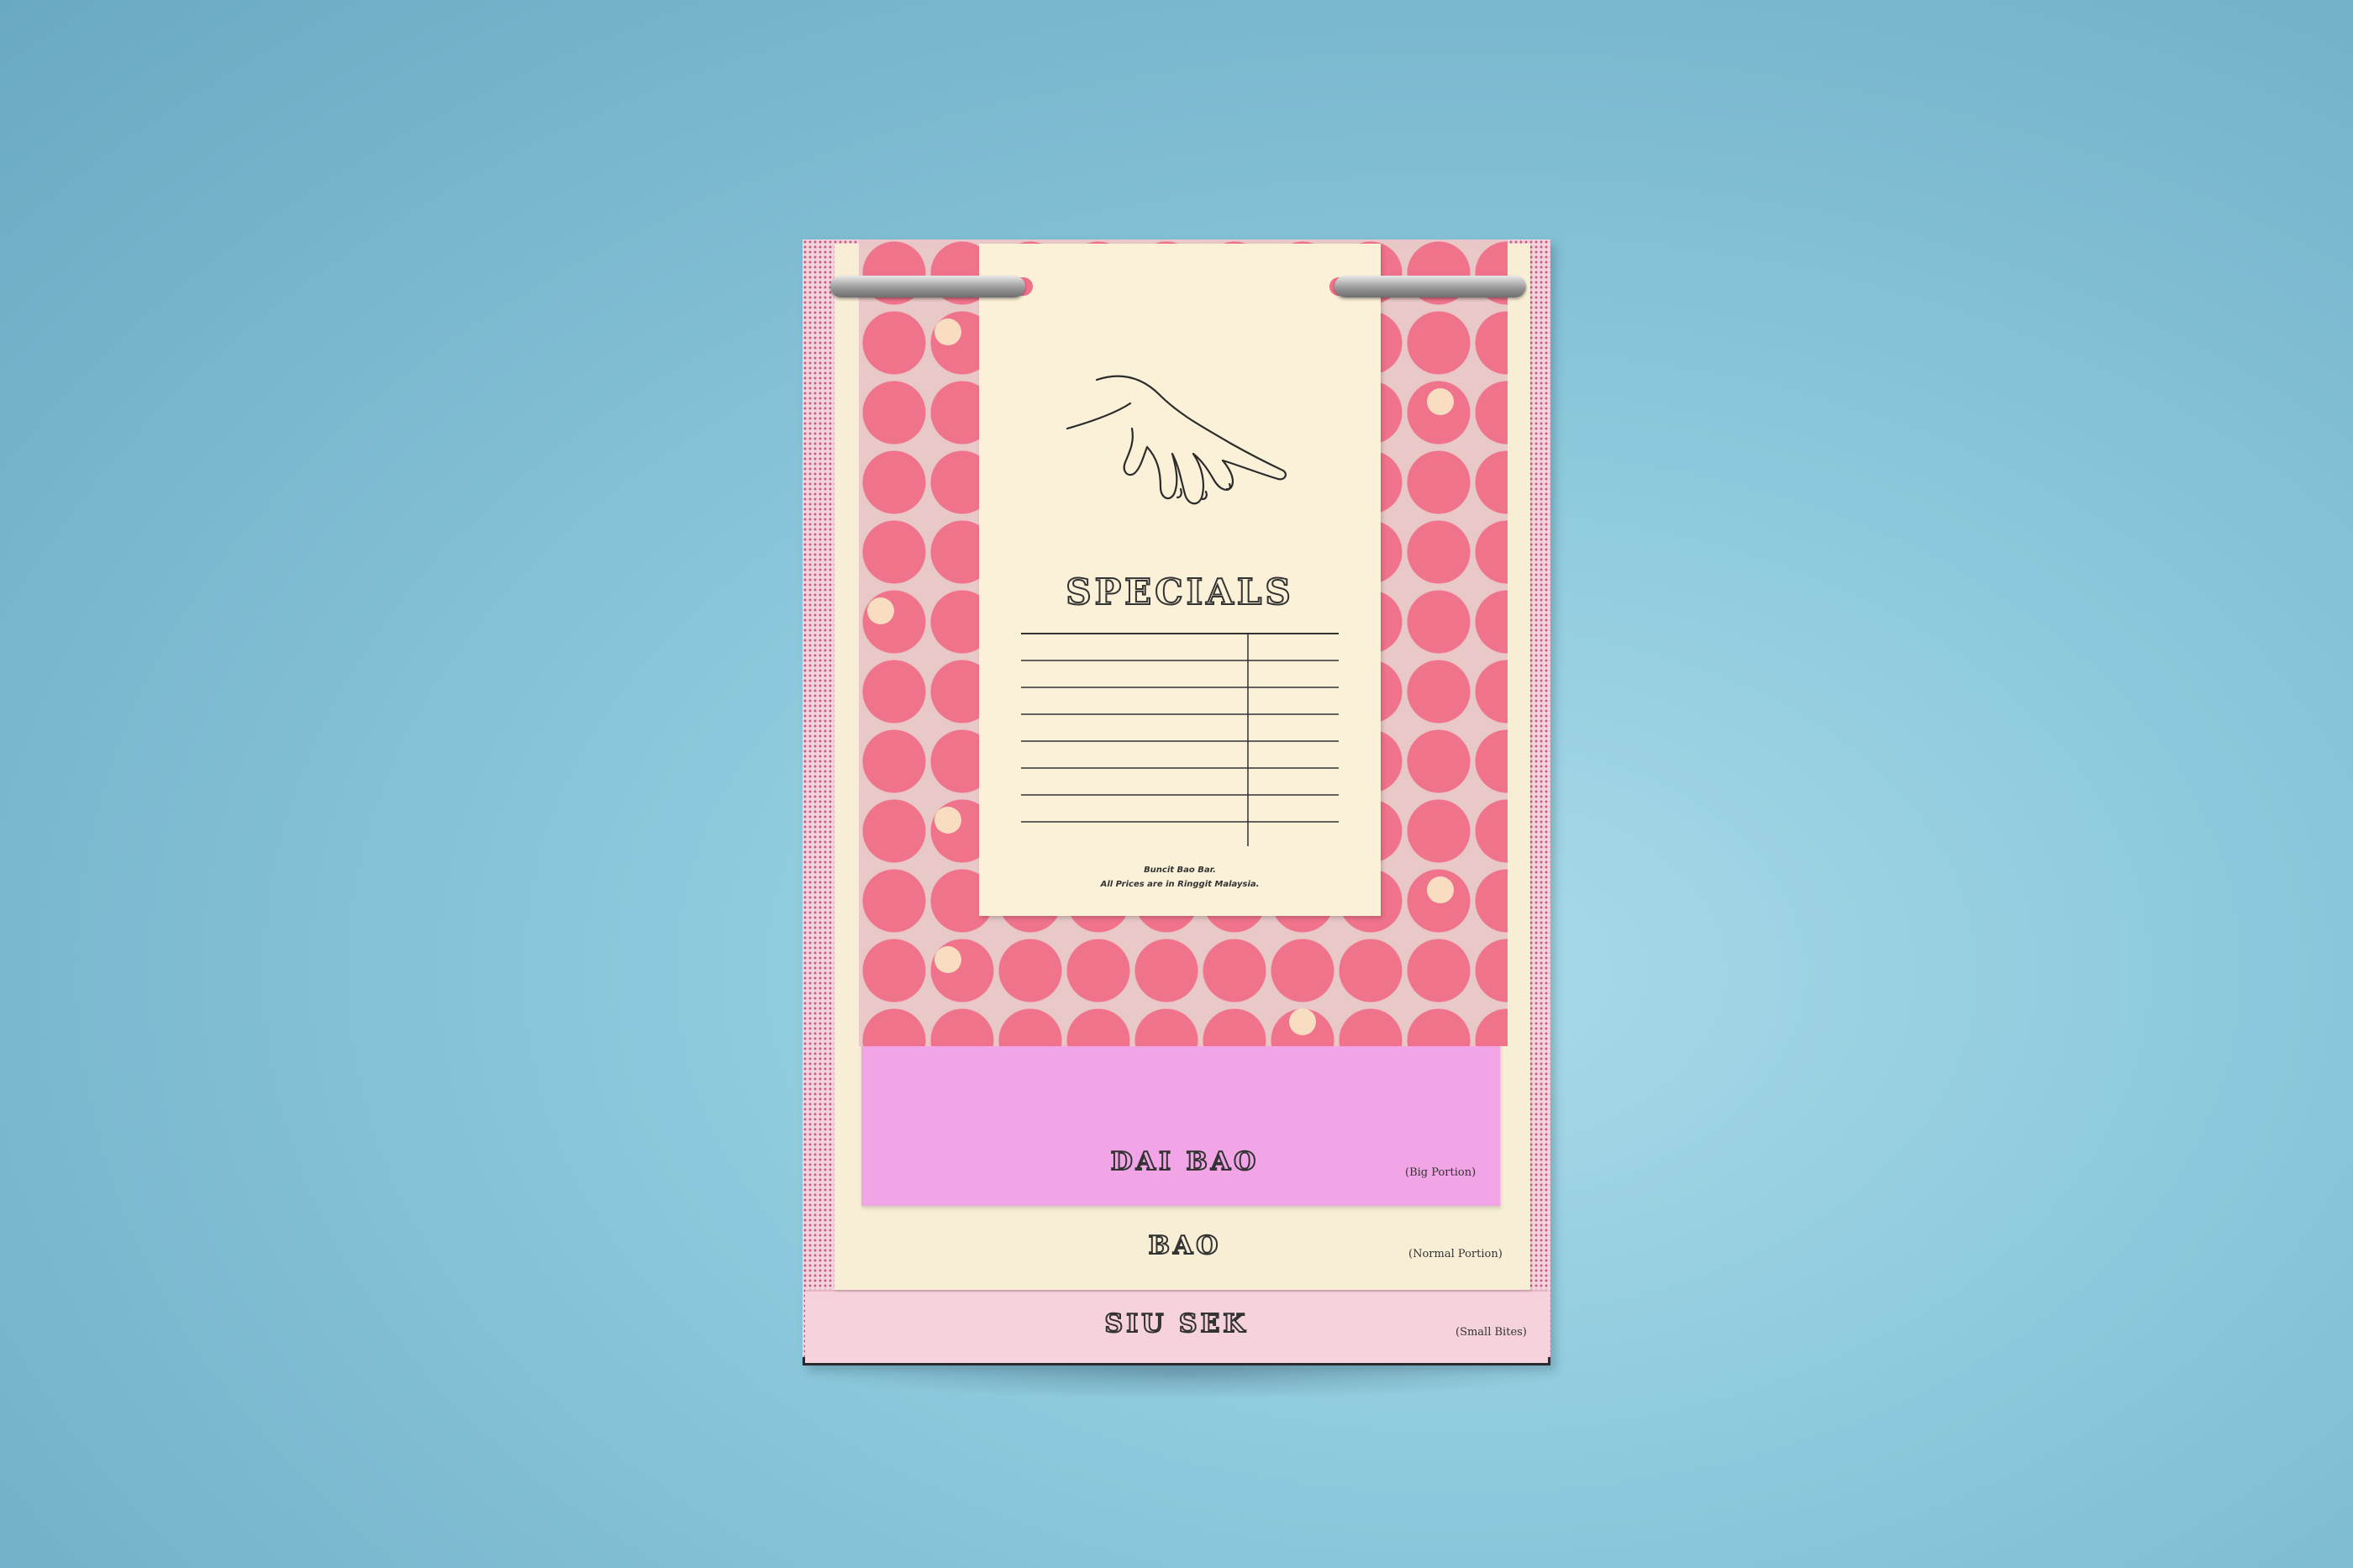  I want to click on siu-sek-title: SIU SEK, so click(1176, 1323).